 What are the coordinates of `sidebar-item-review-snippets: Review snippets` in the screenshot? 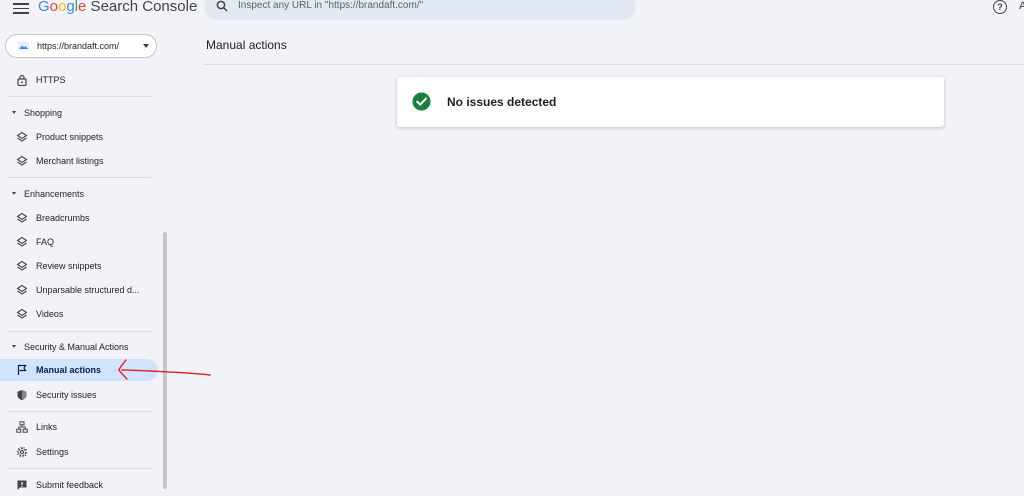 It's located at (79, 266).